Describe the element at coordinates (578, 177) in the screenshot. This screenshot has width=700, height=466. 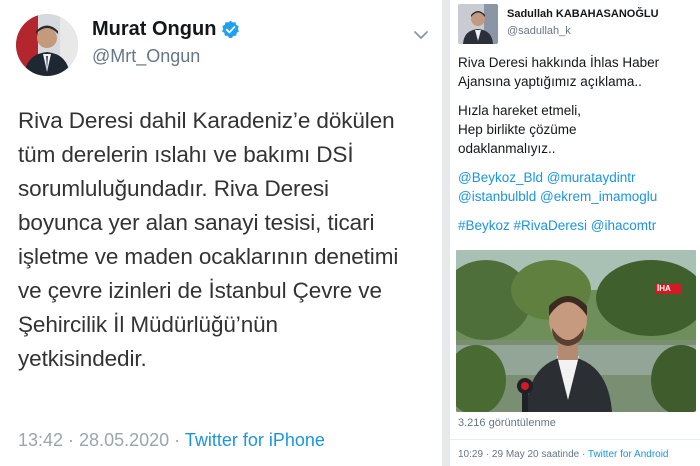
I see `mention-links: @Beykoz_Bld @murataydintr` at that location.